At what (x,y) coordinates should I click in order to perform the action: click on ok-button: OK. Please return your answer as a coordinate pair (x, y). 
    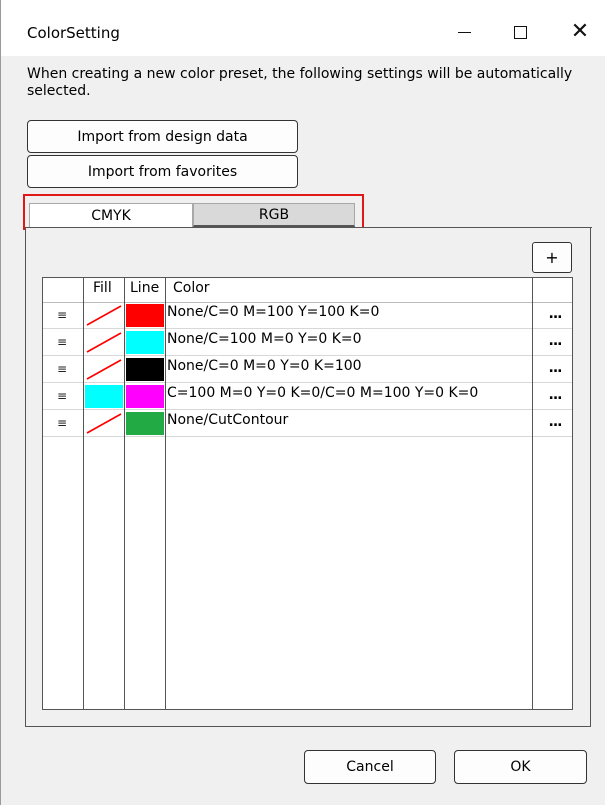
    Looking at the image, I should click on (520, 767).